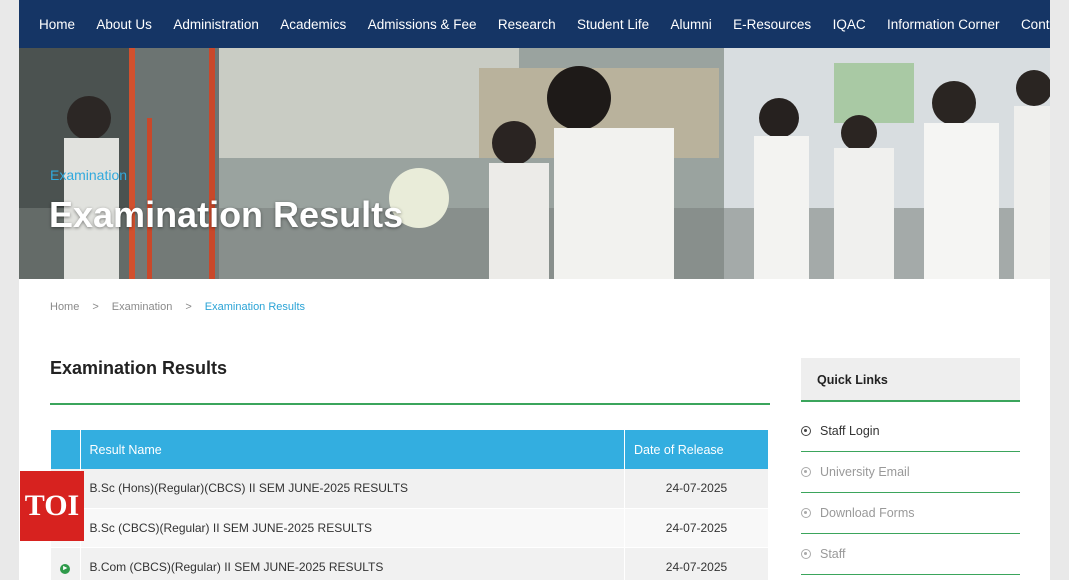 This screenshot has width=1069, height=580. Describe the element at coordinates (65, 569) in the screenshot. I see `arrow-right-circle-icon: ►` at that location.